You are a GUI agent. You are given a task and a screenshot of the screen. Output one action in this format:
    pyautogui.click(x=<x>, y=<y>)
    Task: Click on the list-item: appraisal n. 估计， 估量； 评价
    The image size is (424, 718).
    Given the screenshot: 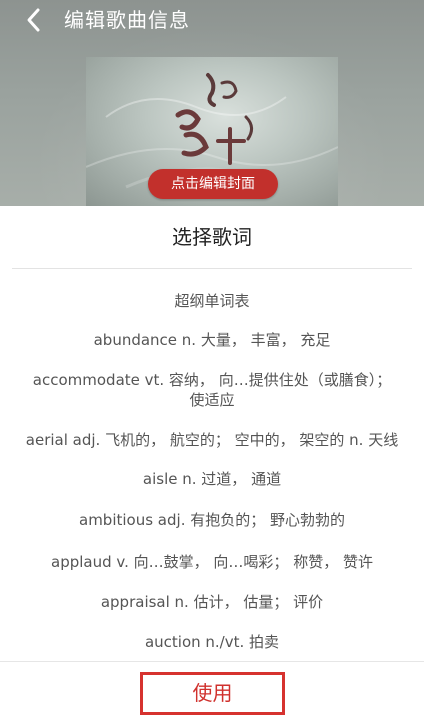 What is the action you would take?
    pyautogui.click(x=212, y=602)
    